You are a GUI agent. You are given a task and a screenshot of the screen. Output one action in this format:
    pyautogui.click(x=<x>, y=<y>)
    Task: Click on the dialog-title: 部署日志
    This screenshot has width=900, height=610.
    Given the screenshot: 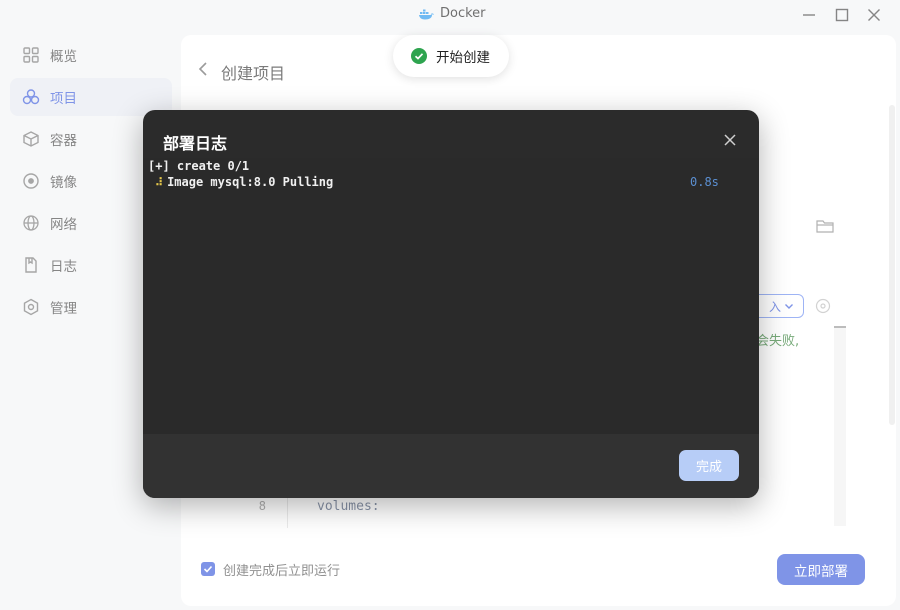 What is the action you would take?
    pyautogui.click(x=195, y=143)
    